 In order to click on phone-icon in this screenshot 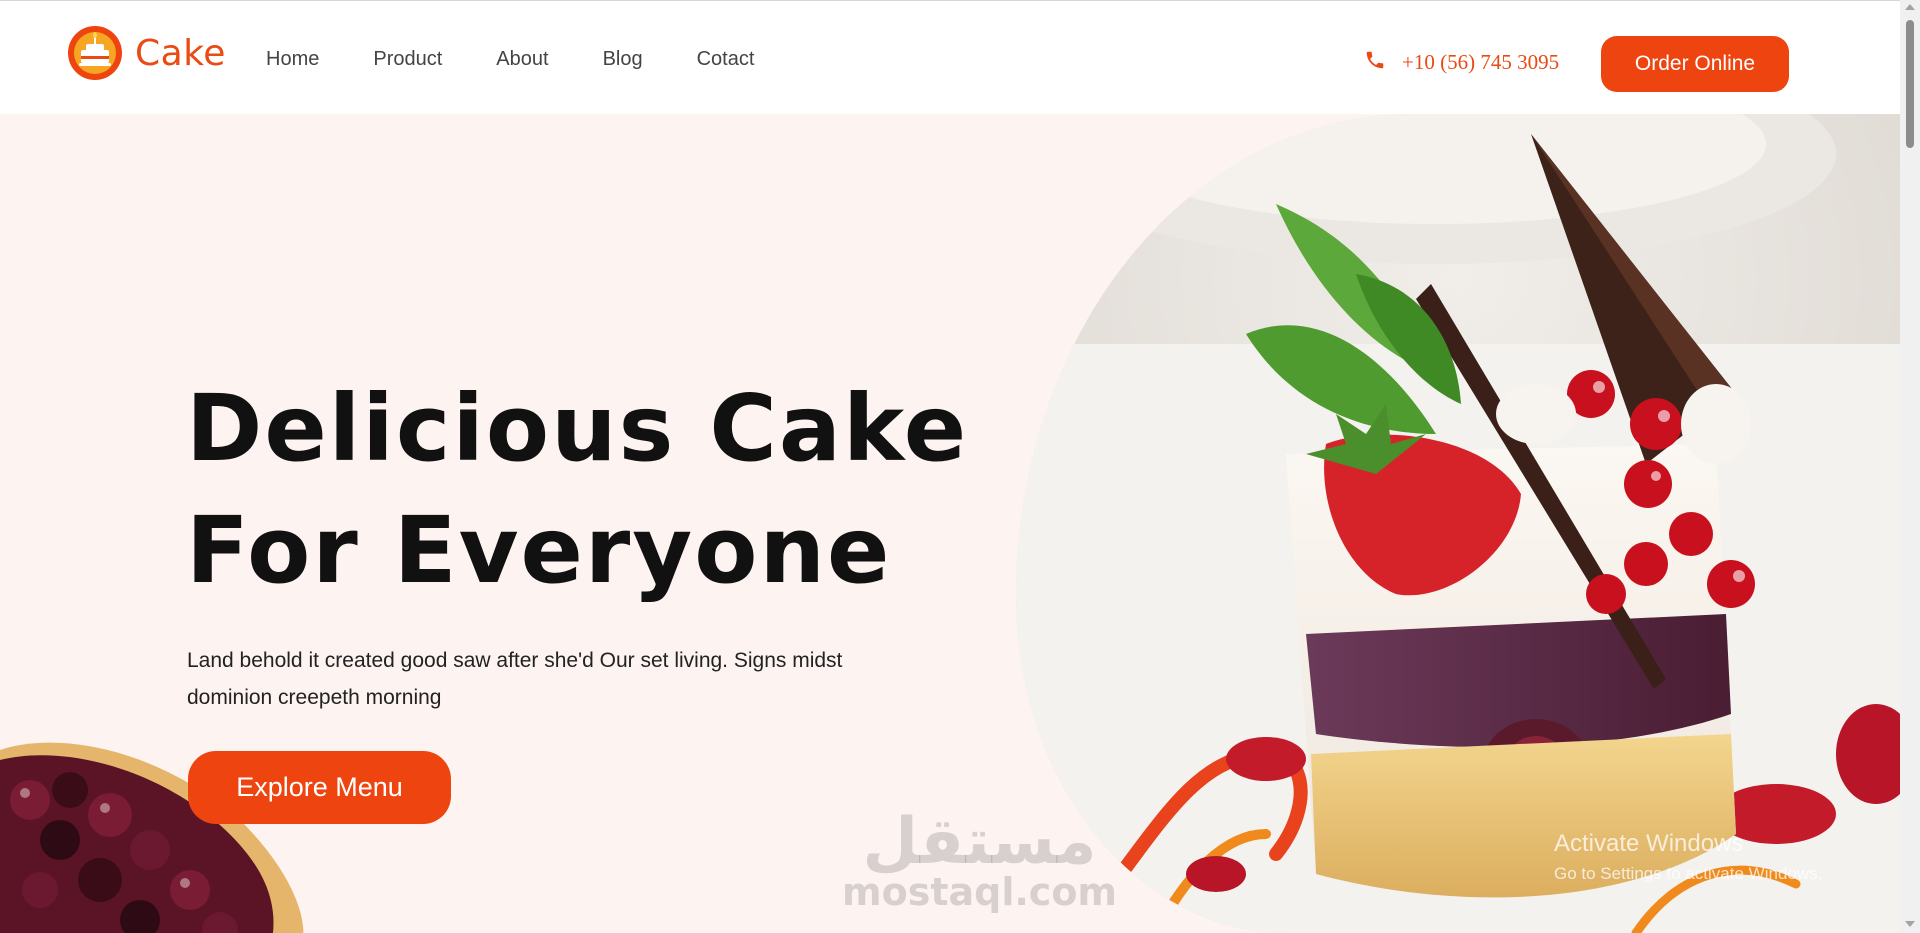, I will do `click(1375, 62)`.